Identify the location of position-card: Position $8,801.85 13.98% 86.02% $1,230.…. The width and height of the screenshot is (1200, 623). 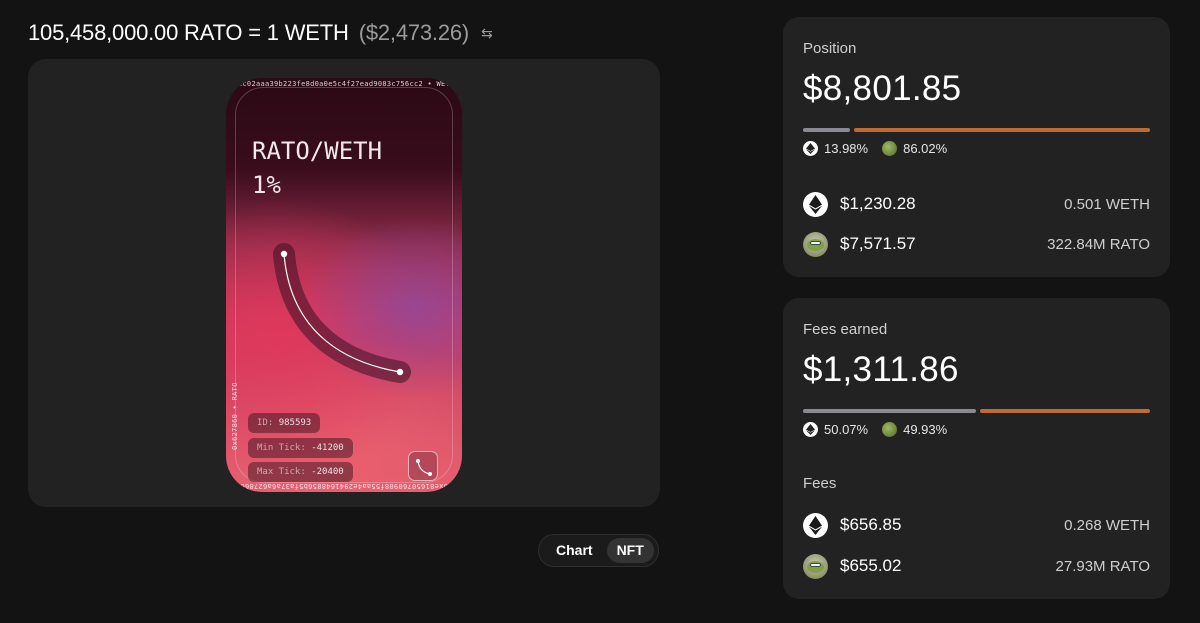
(976, 147).